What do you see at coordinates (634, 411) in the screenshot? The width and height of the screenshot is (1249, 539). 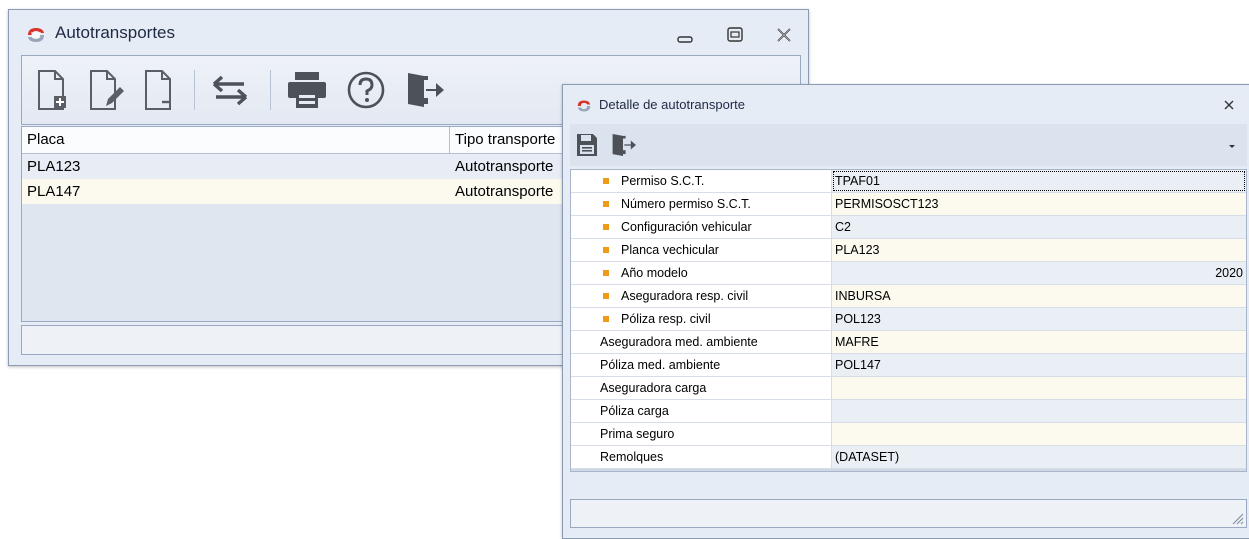 I see `property-label: Póliza carga` at bounding box center [634, 411].